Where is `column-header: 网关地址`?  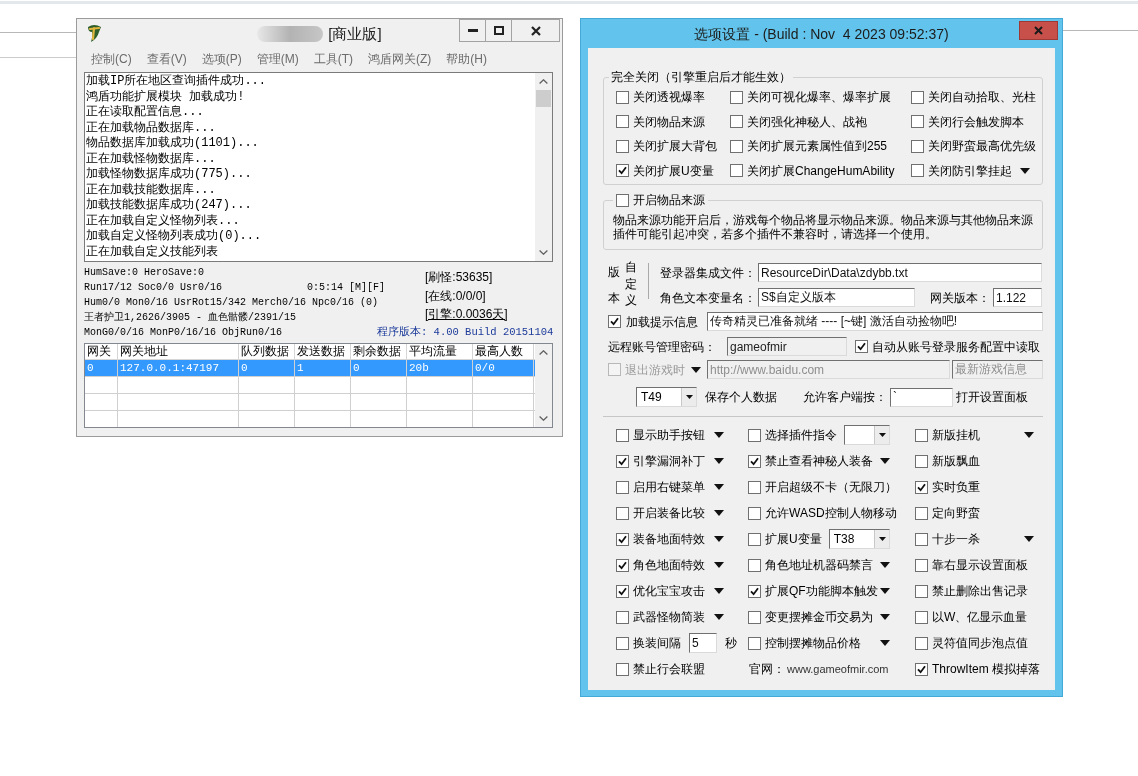
column-header: 网关地址 is located at coordinates (178, 351).